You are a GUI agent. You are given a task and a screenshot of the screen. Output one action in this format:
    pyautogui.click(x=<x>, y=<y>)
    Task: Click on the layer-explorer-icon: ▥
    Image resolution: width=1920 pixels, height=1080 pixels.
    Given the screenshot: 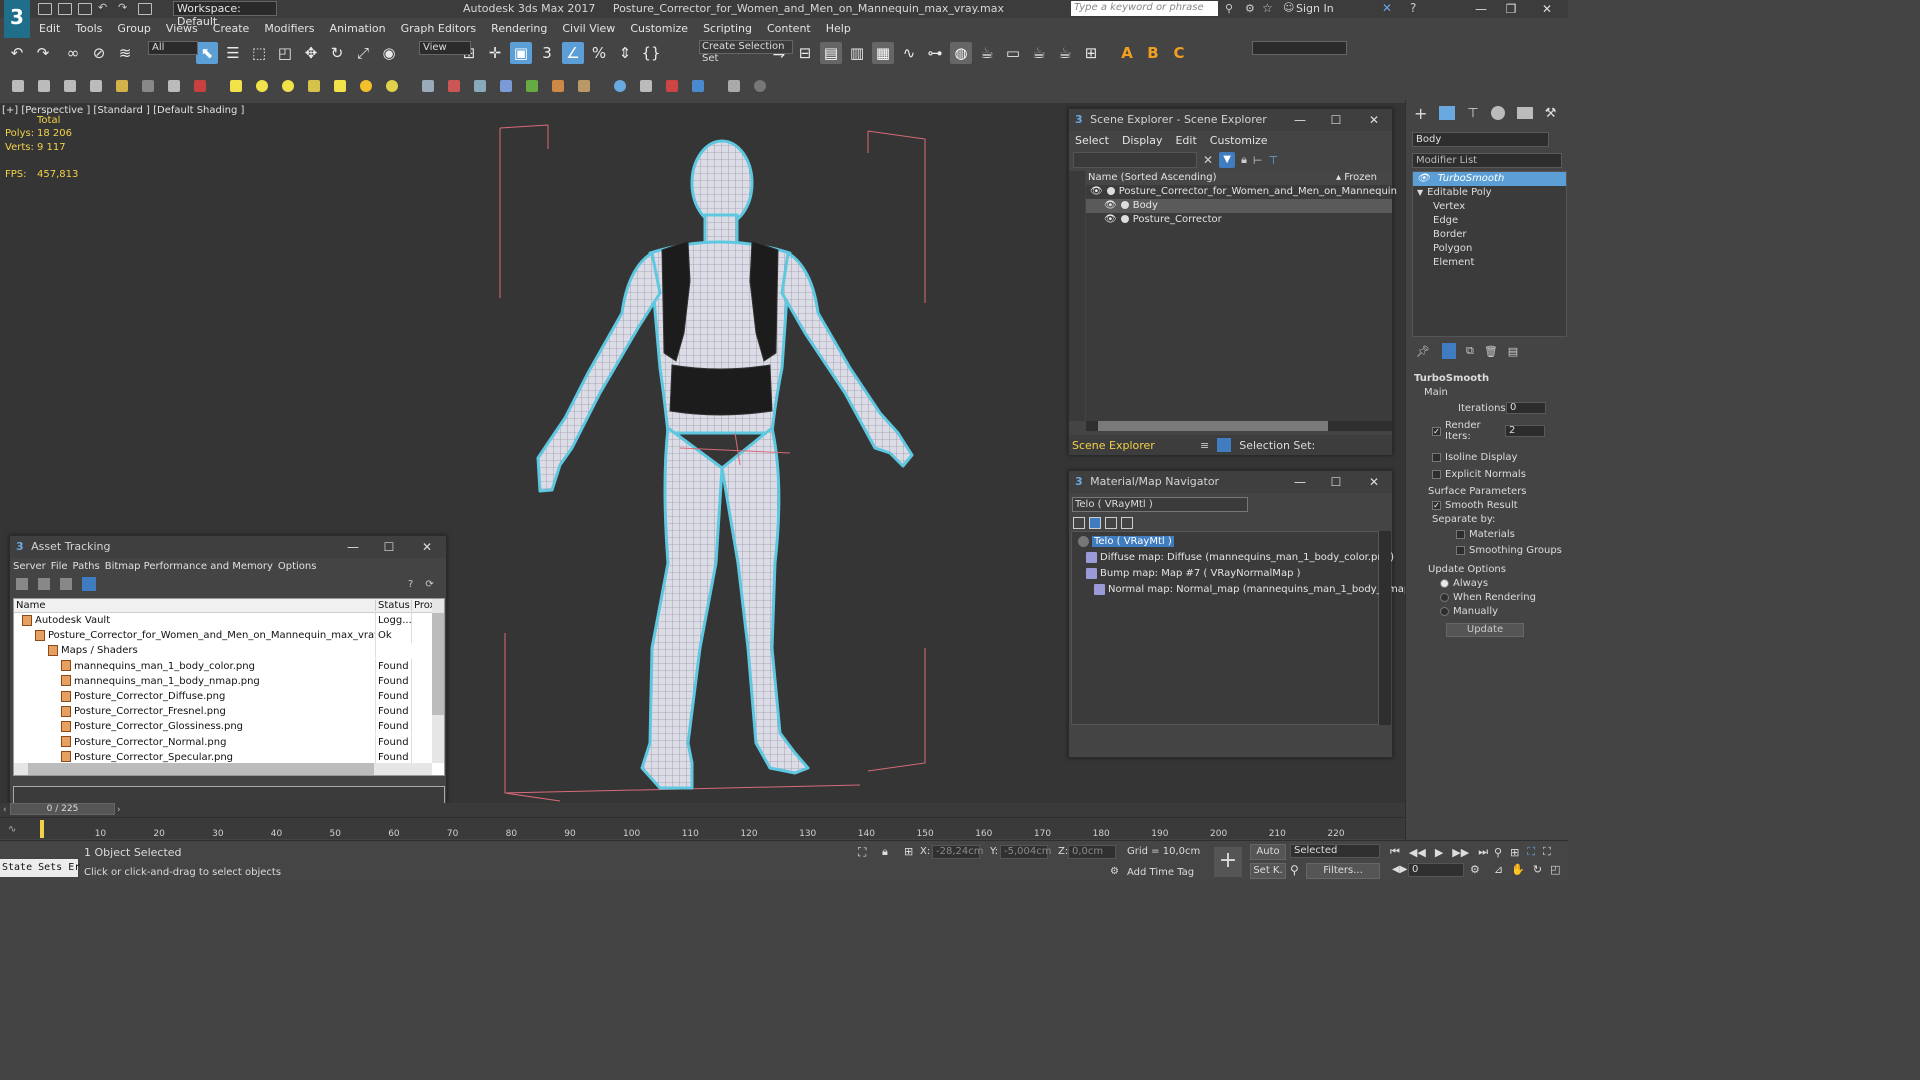 What is the action you would take?
    pyautogui.click(x=857, y=53)
    